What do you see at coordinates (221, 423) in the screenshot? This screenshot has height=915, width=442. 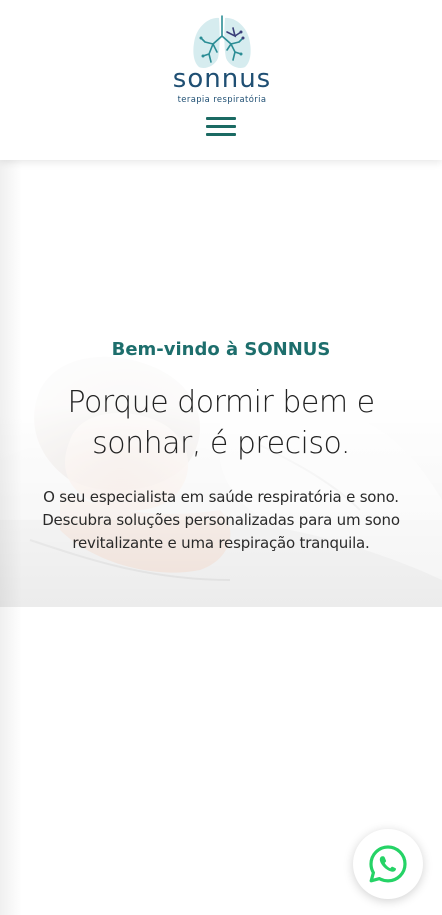 I see `hero-headline: Porque dormir bem e sonhar, é preciso.` at bounding box center [221, 423].